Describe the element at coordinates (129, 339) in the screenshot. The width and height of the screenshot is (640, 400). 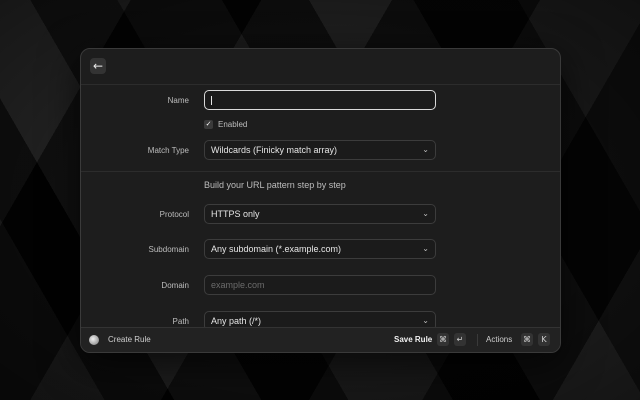
I see `footer-title: Create Rule` at that location.